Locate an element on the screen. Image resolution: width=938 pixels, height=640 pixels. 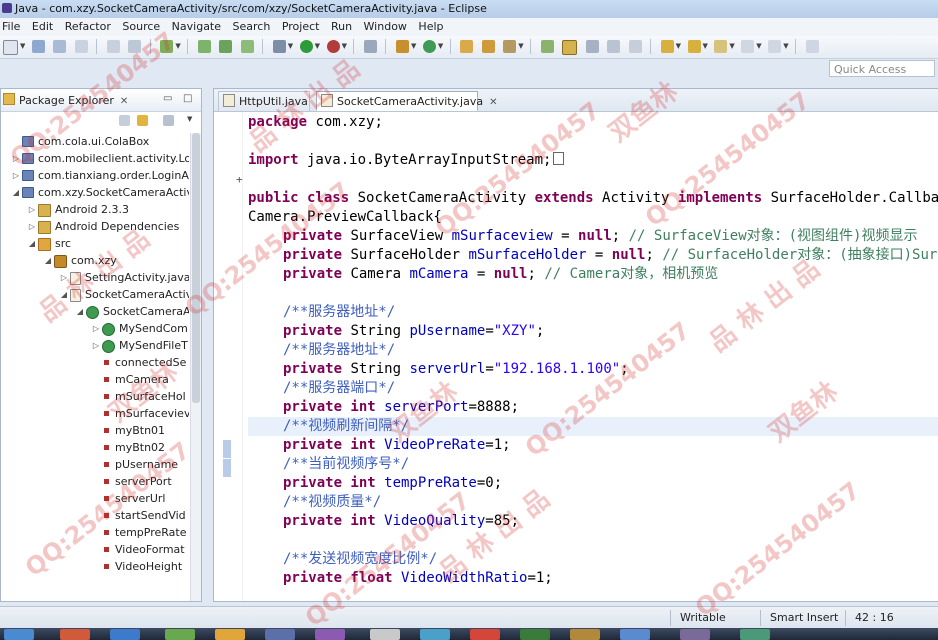
start-icon is located at coordinates (19, 634).